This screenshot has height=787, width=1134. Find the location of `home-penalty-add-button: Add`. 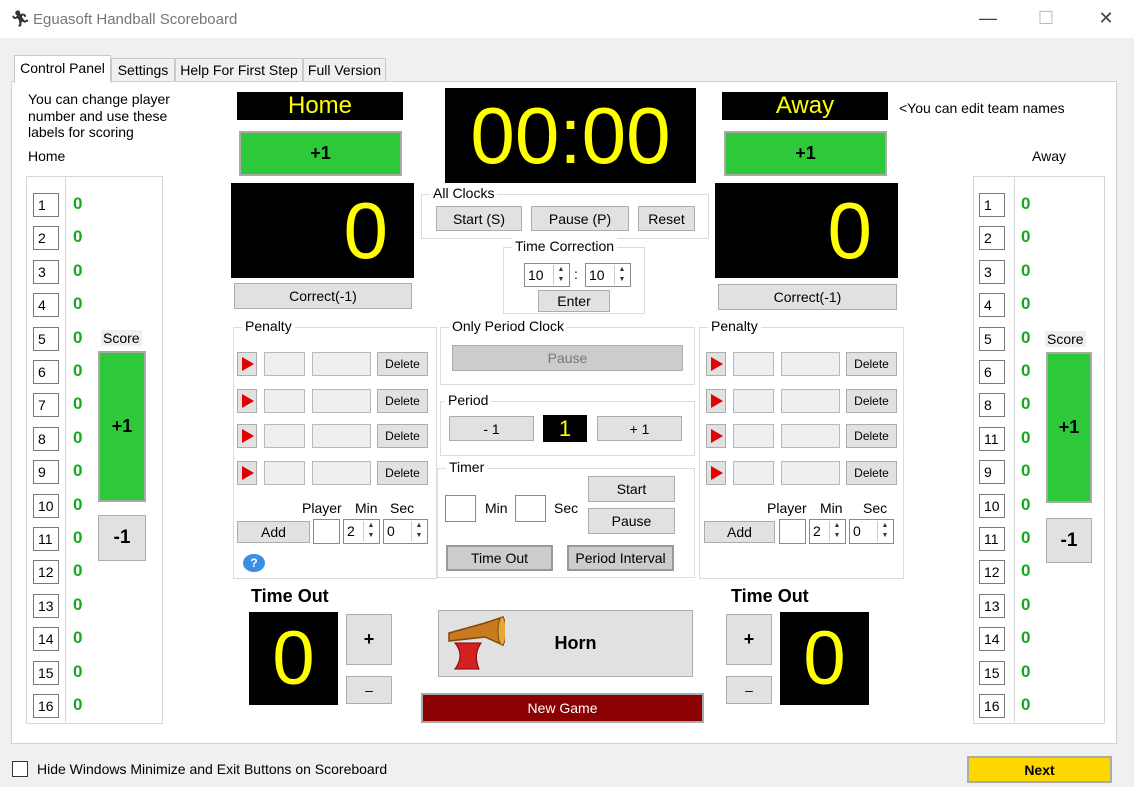

home-penalty-add-button: Add is located at coordinates (273, 532).